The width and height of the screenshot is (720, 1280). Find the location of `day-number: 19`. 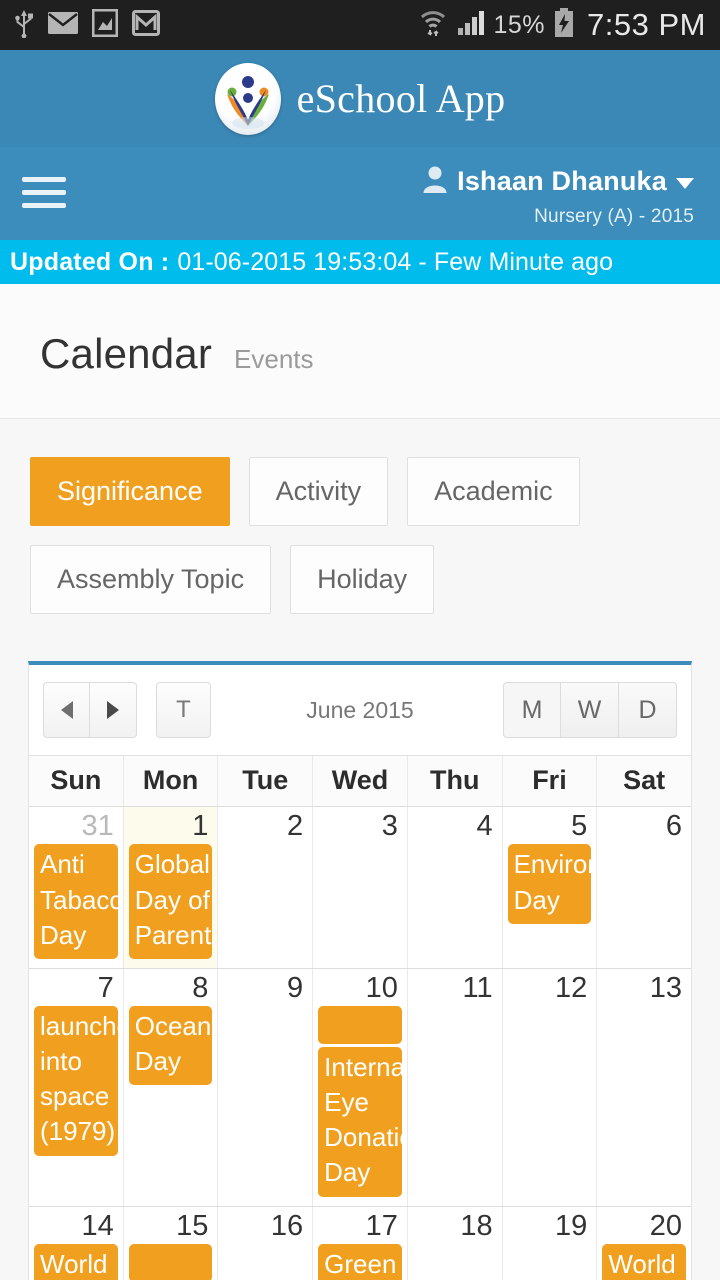

day-number: 19 is located at coordinates (571, 1225).